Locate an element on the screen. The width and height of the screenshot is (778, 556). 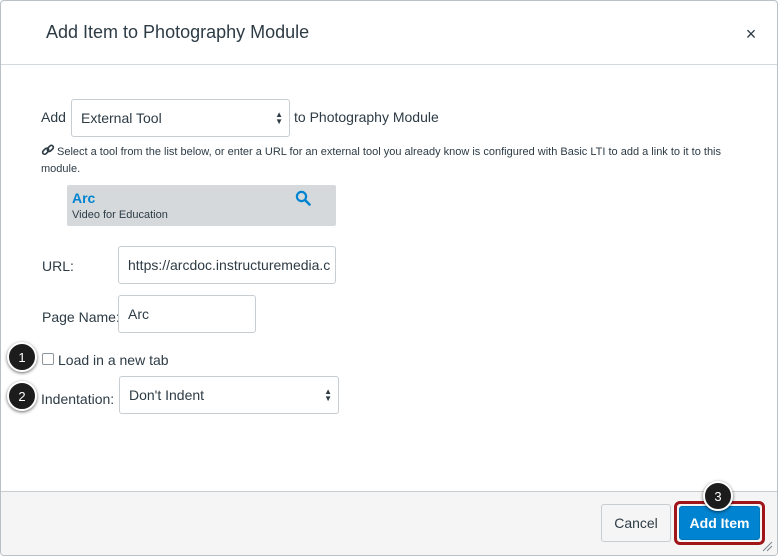
dialog-header: Add Item to Photography Module × is located at coordinates (389, 33).